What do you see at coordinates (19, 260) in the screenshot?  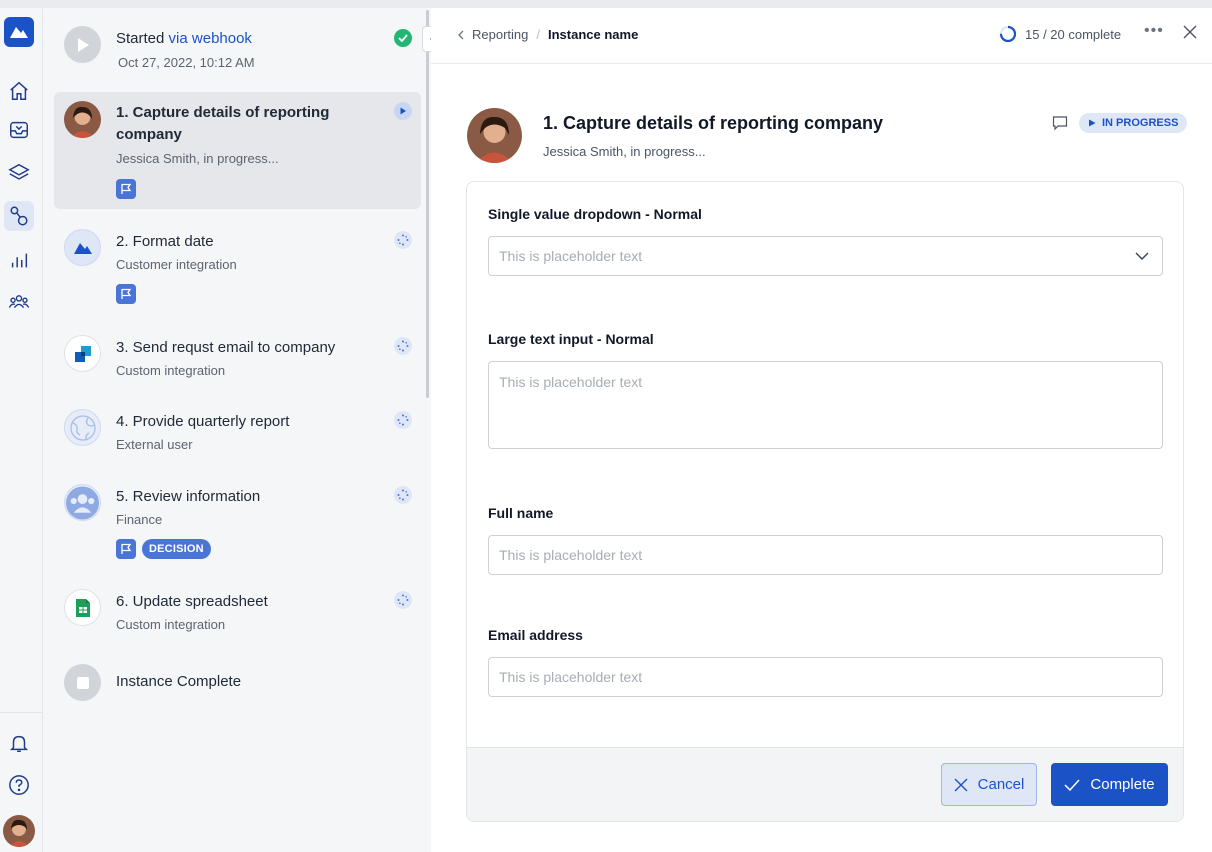 I see `analytics-icon` at bounding box center [19, 260].